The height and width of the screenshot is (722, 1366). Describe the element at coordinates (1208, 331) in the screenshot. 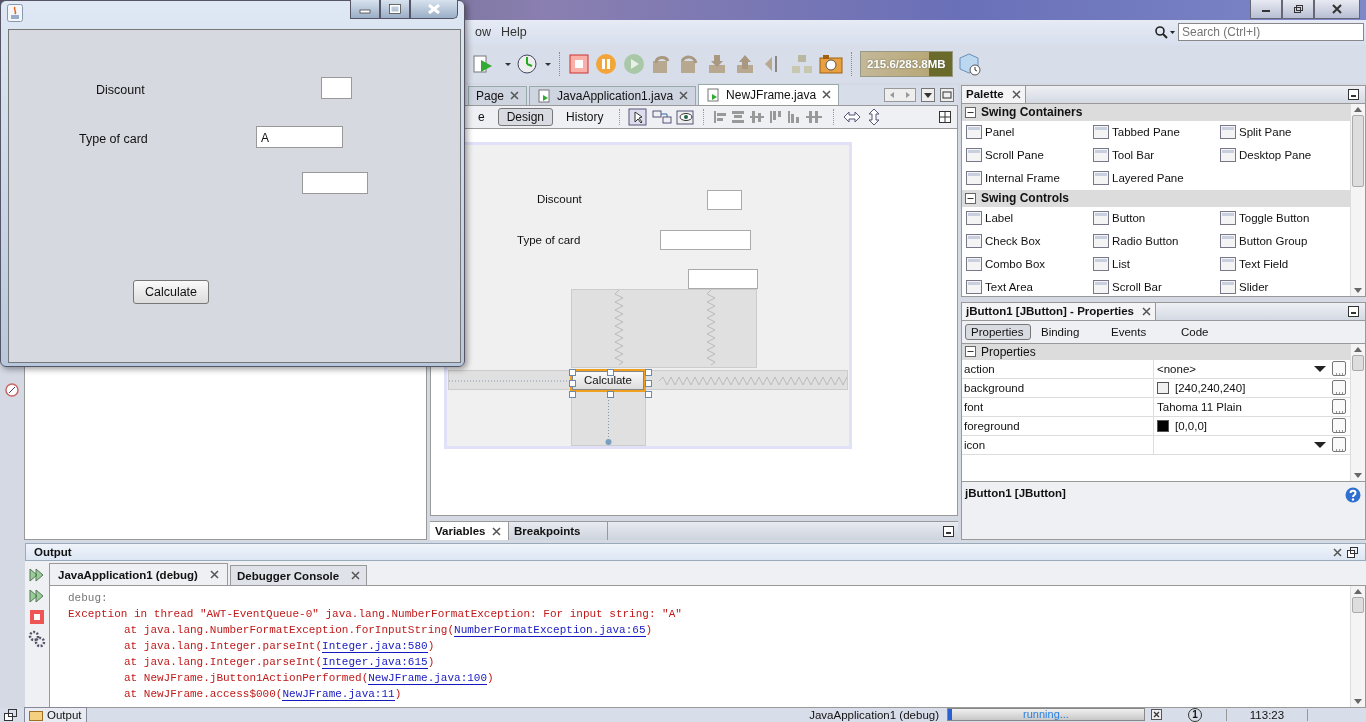

I see `properties-tab: Code` at that location.